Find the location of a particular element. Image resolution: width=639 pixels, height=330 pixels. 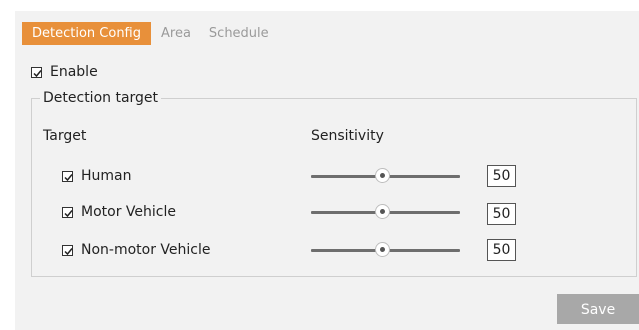

non-motor-vehicle-checkbox is located at coordinates (67, 250).